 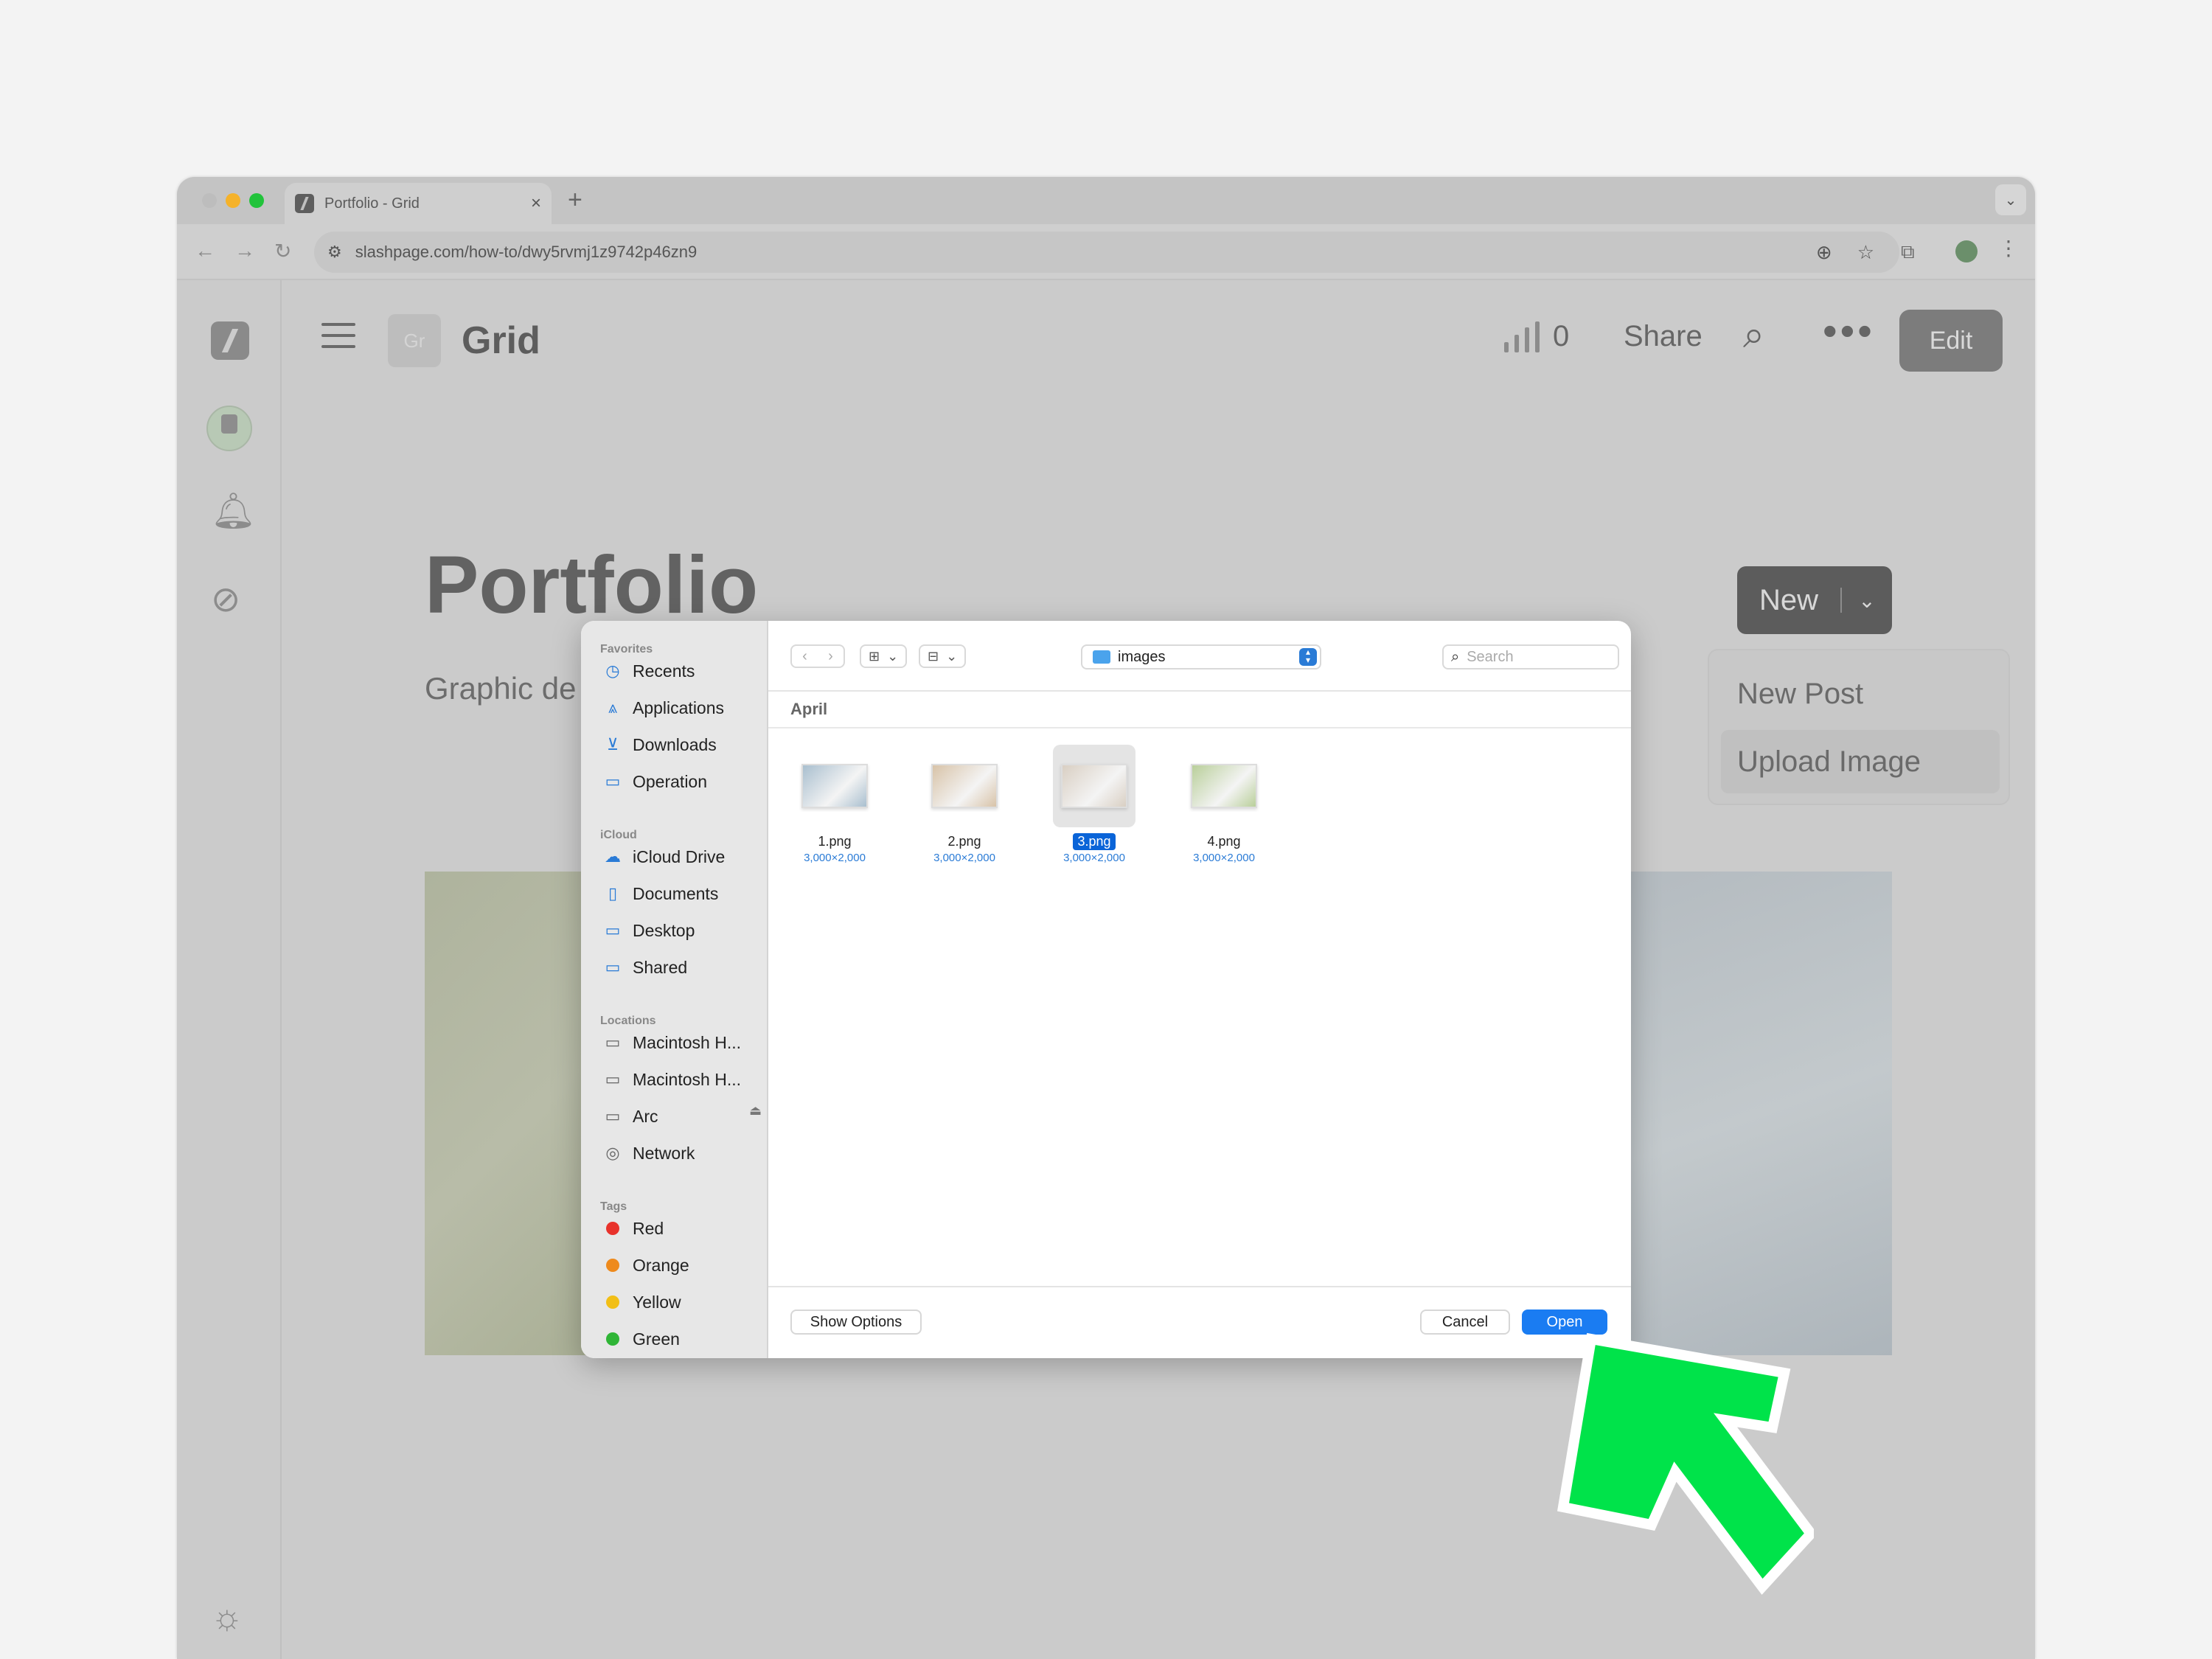 I want to click on extensions-icon: ⧉, so click(x=1908, y=252).